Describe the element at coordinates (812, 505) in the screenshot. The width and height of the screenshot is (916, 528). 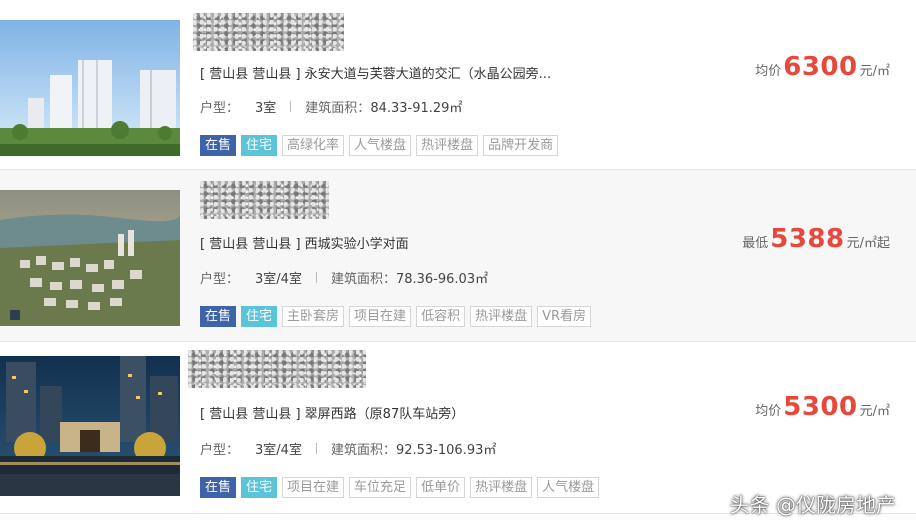
I see `source-watermark: 头条 @仪陇房地产` at that location.